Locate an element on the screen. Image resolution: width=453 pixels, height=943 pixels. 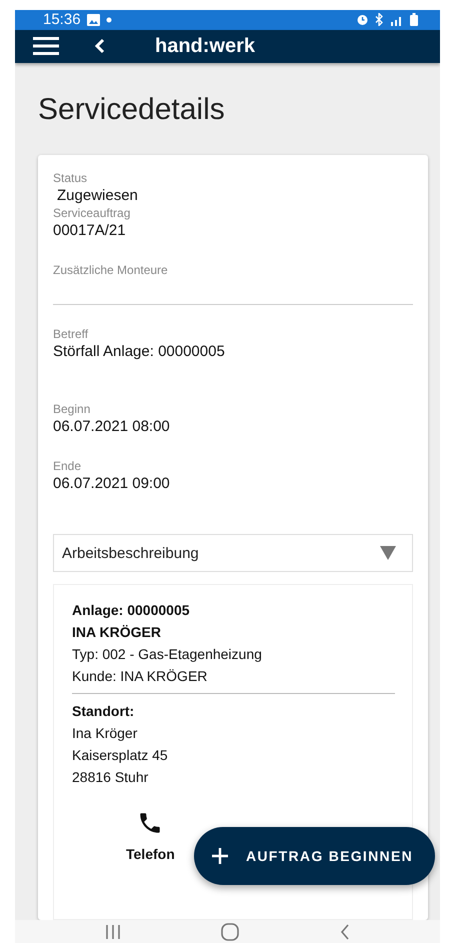
asset-line: Typ: 002 - Gas-Etagenheizung is located at coordinates (167, 654).